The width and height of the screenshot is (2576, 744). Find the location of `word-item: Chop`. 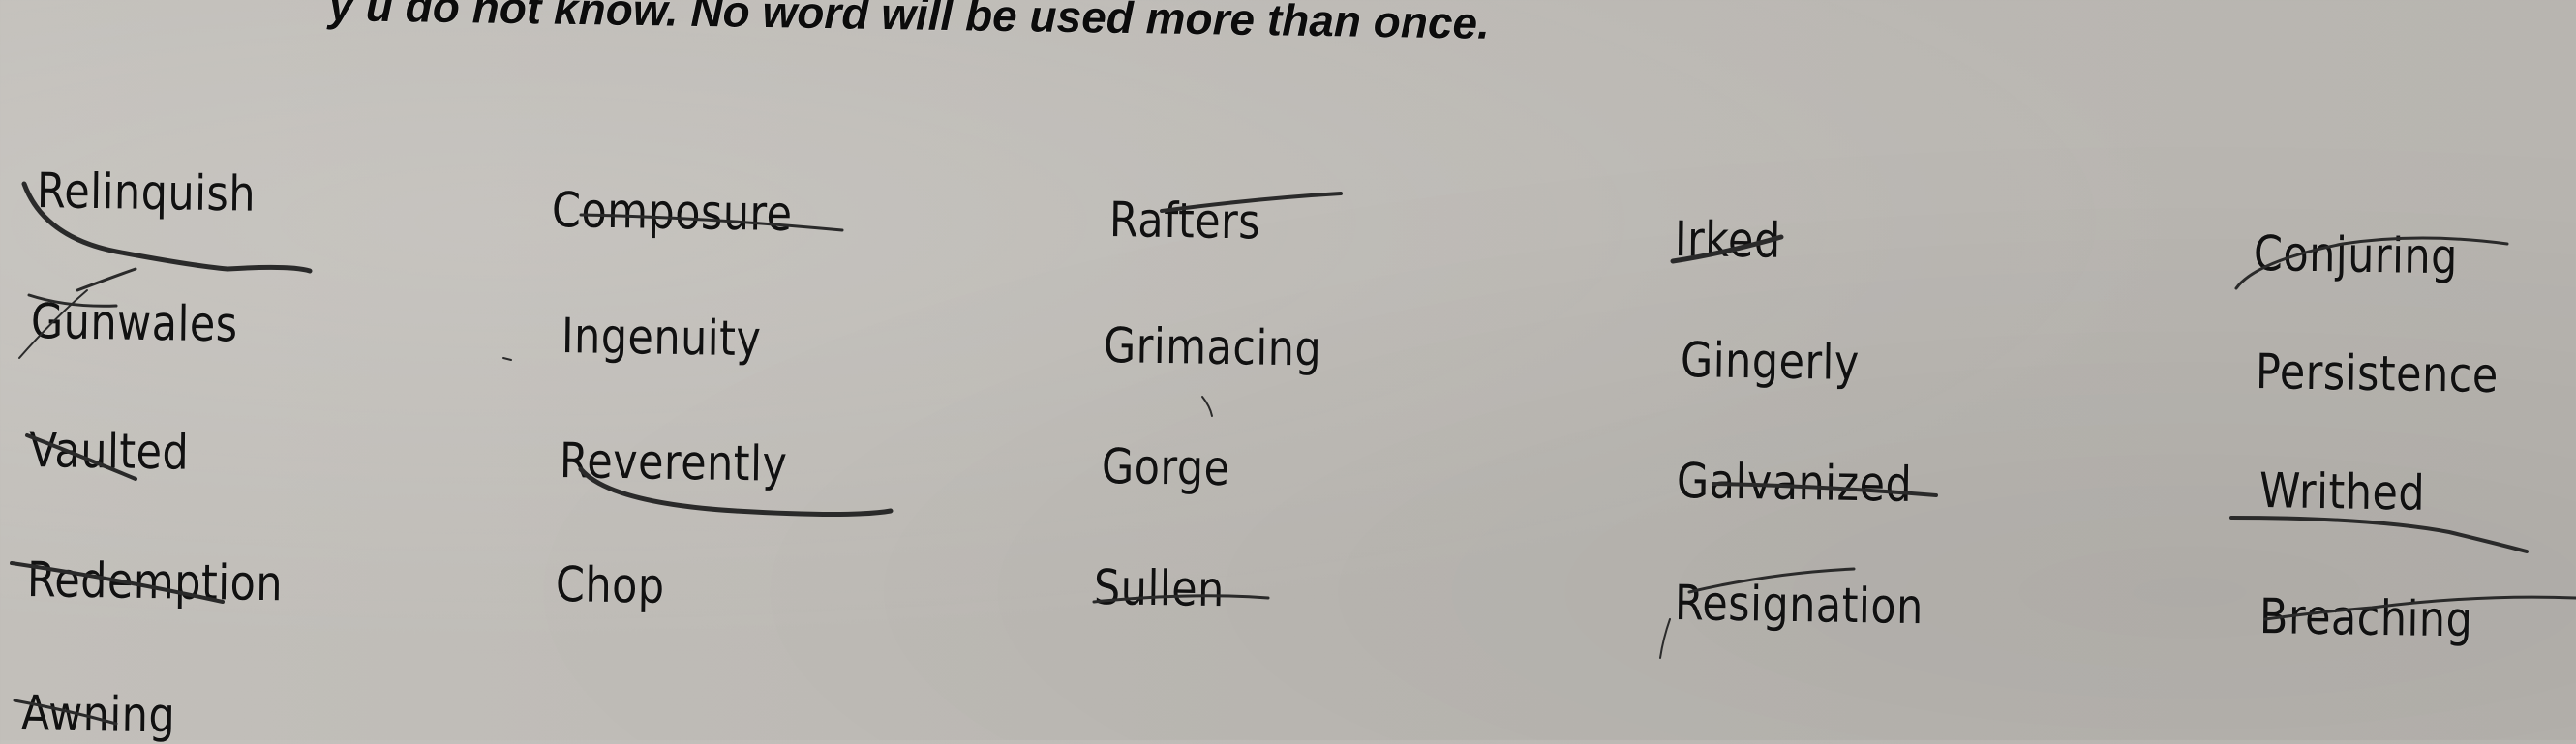

word-item: Chop is located at coordinates (610, 585).